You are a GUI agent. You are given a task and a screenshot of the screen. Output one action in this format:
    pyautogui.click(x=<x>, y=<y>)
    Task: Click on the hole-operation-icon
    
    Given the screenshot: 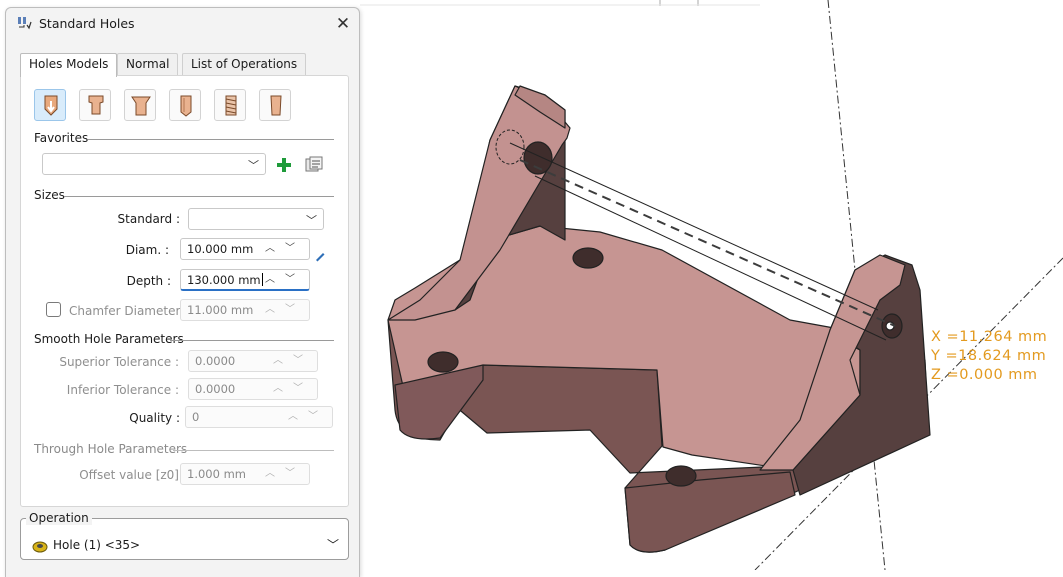 What is the action you would take?
    pyautogui.click(x=40, y=547)
    